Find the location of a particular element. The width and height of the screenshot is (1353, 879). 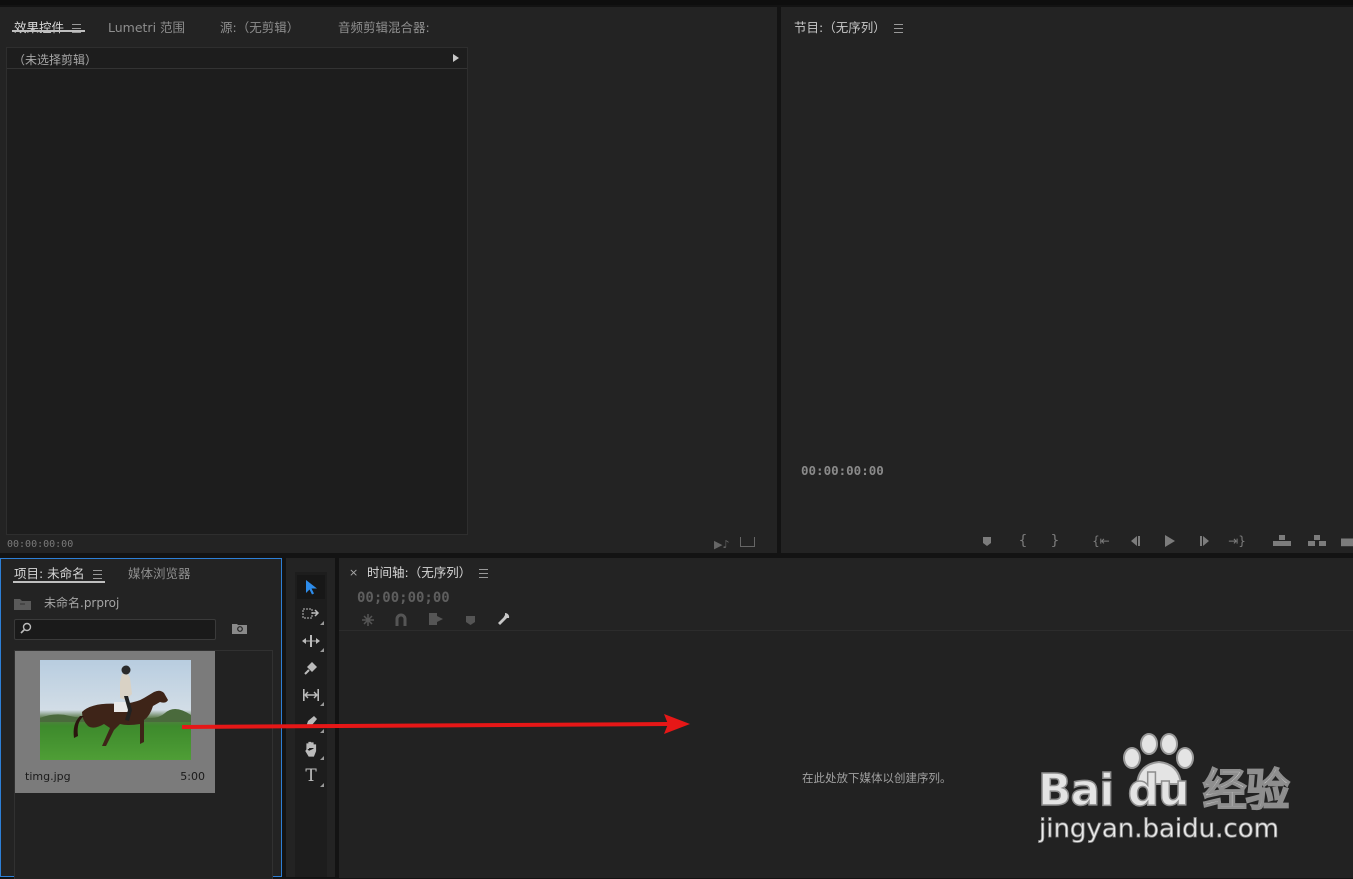

razor-tool-icon is located at coordinates (311, 668).